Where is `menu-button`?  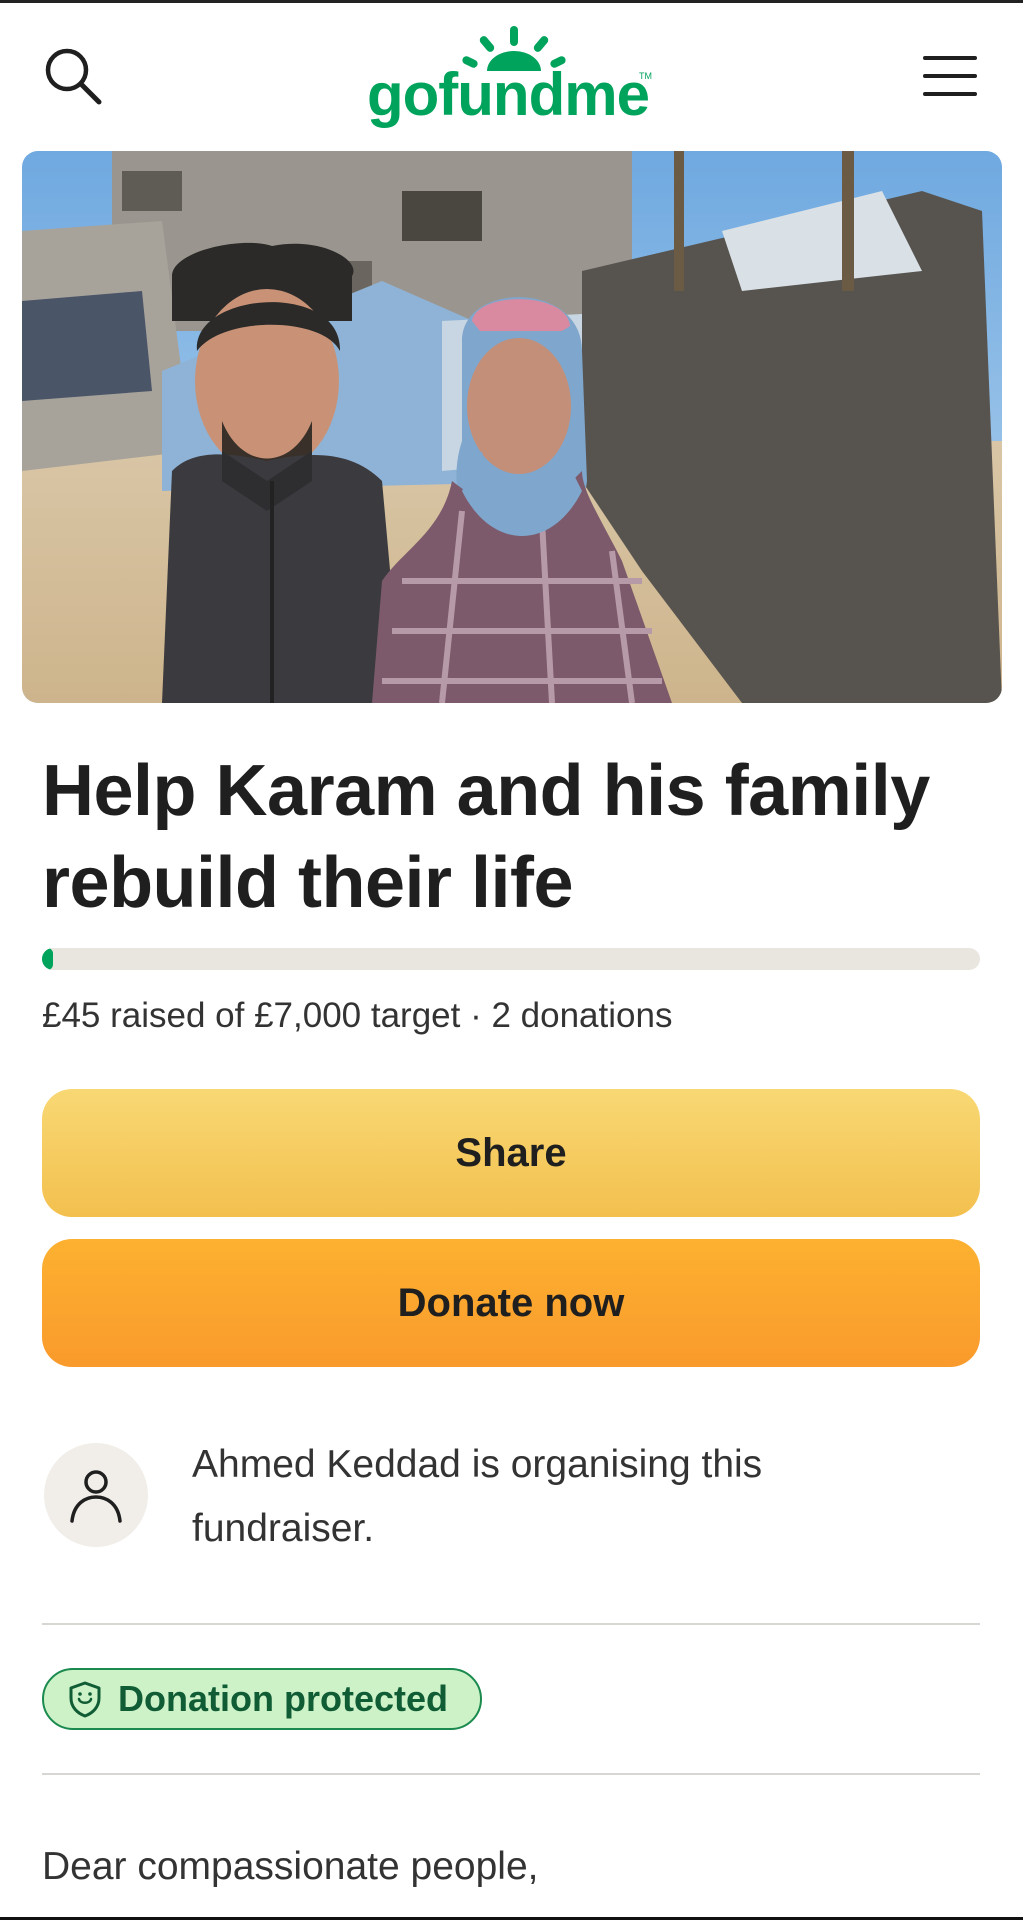 menu-button is located at coordinates (949, 76).